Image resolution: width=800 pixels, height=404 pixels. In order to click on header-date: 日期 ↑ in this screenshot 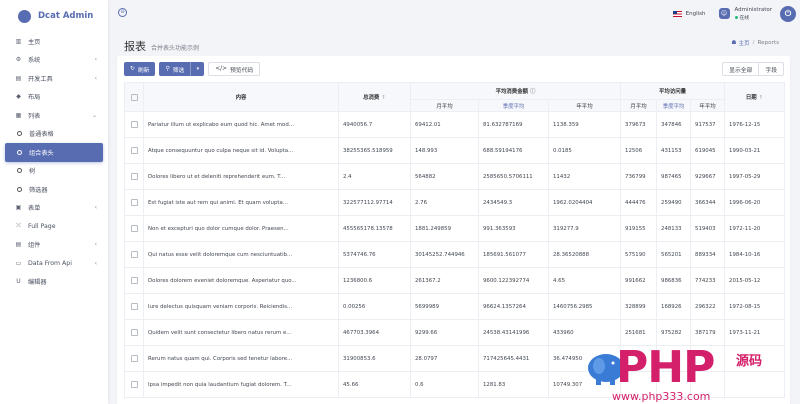, I will do `click(755, 97)`.